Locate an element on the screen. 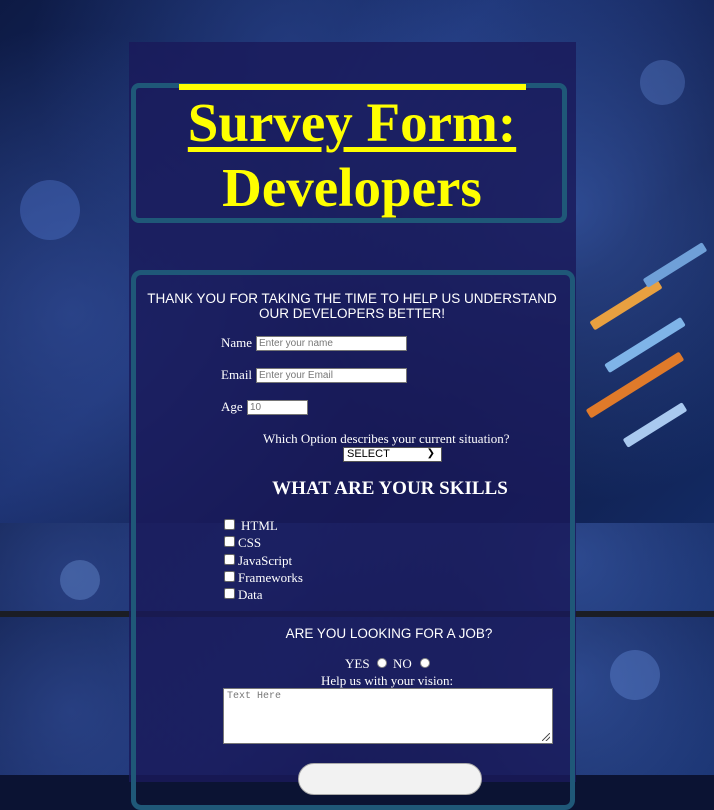 The height and width of the screenshot is (810, 714). email-label: Email is located at coordinates (237, 374).